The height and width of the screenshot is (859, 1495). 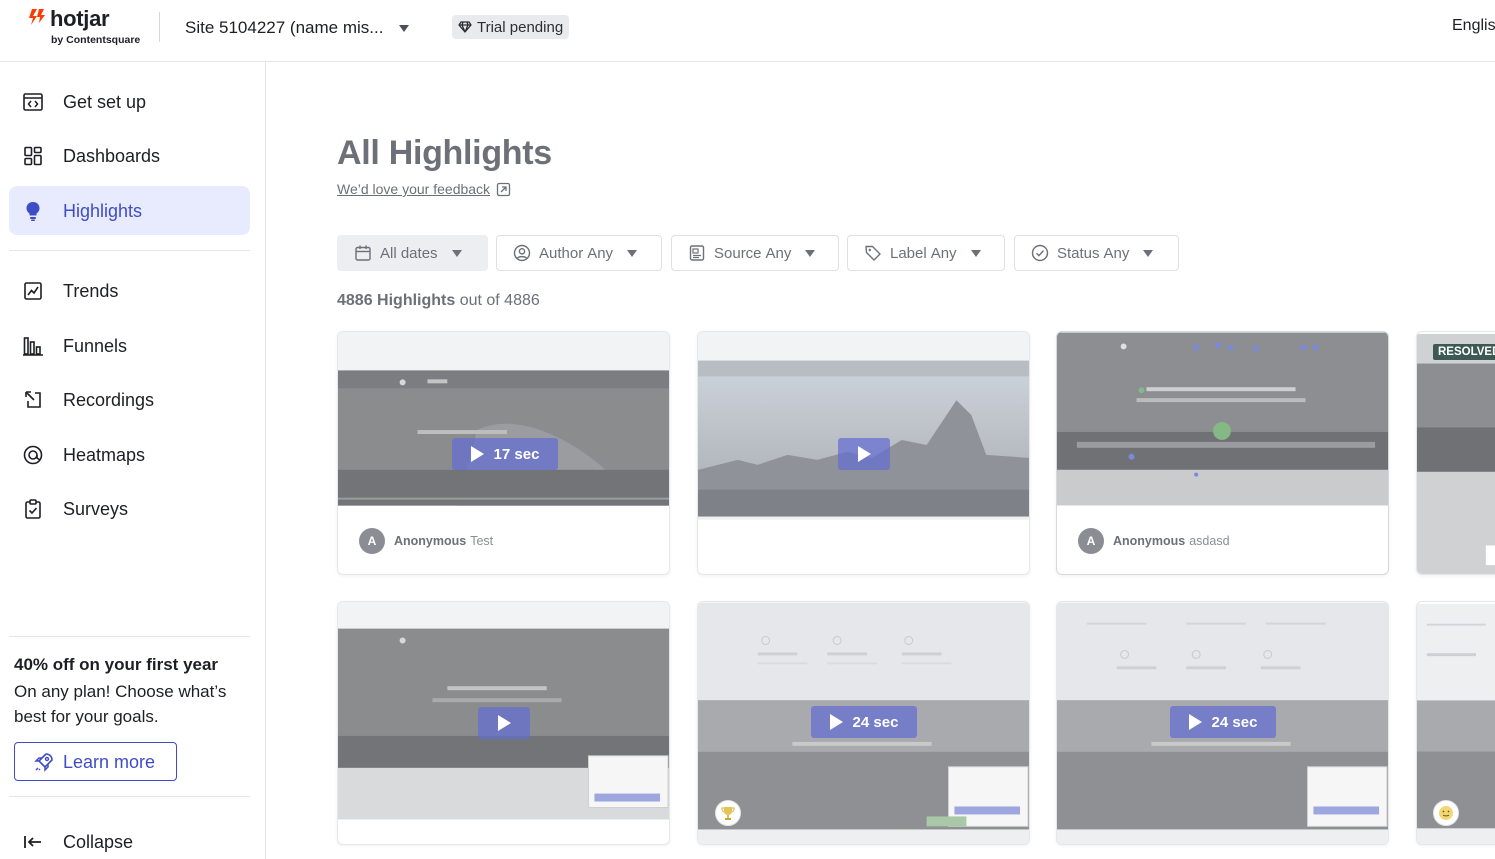 I want to click on heatmap-icon, so click(x=33, y=455).